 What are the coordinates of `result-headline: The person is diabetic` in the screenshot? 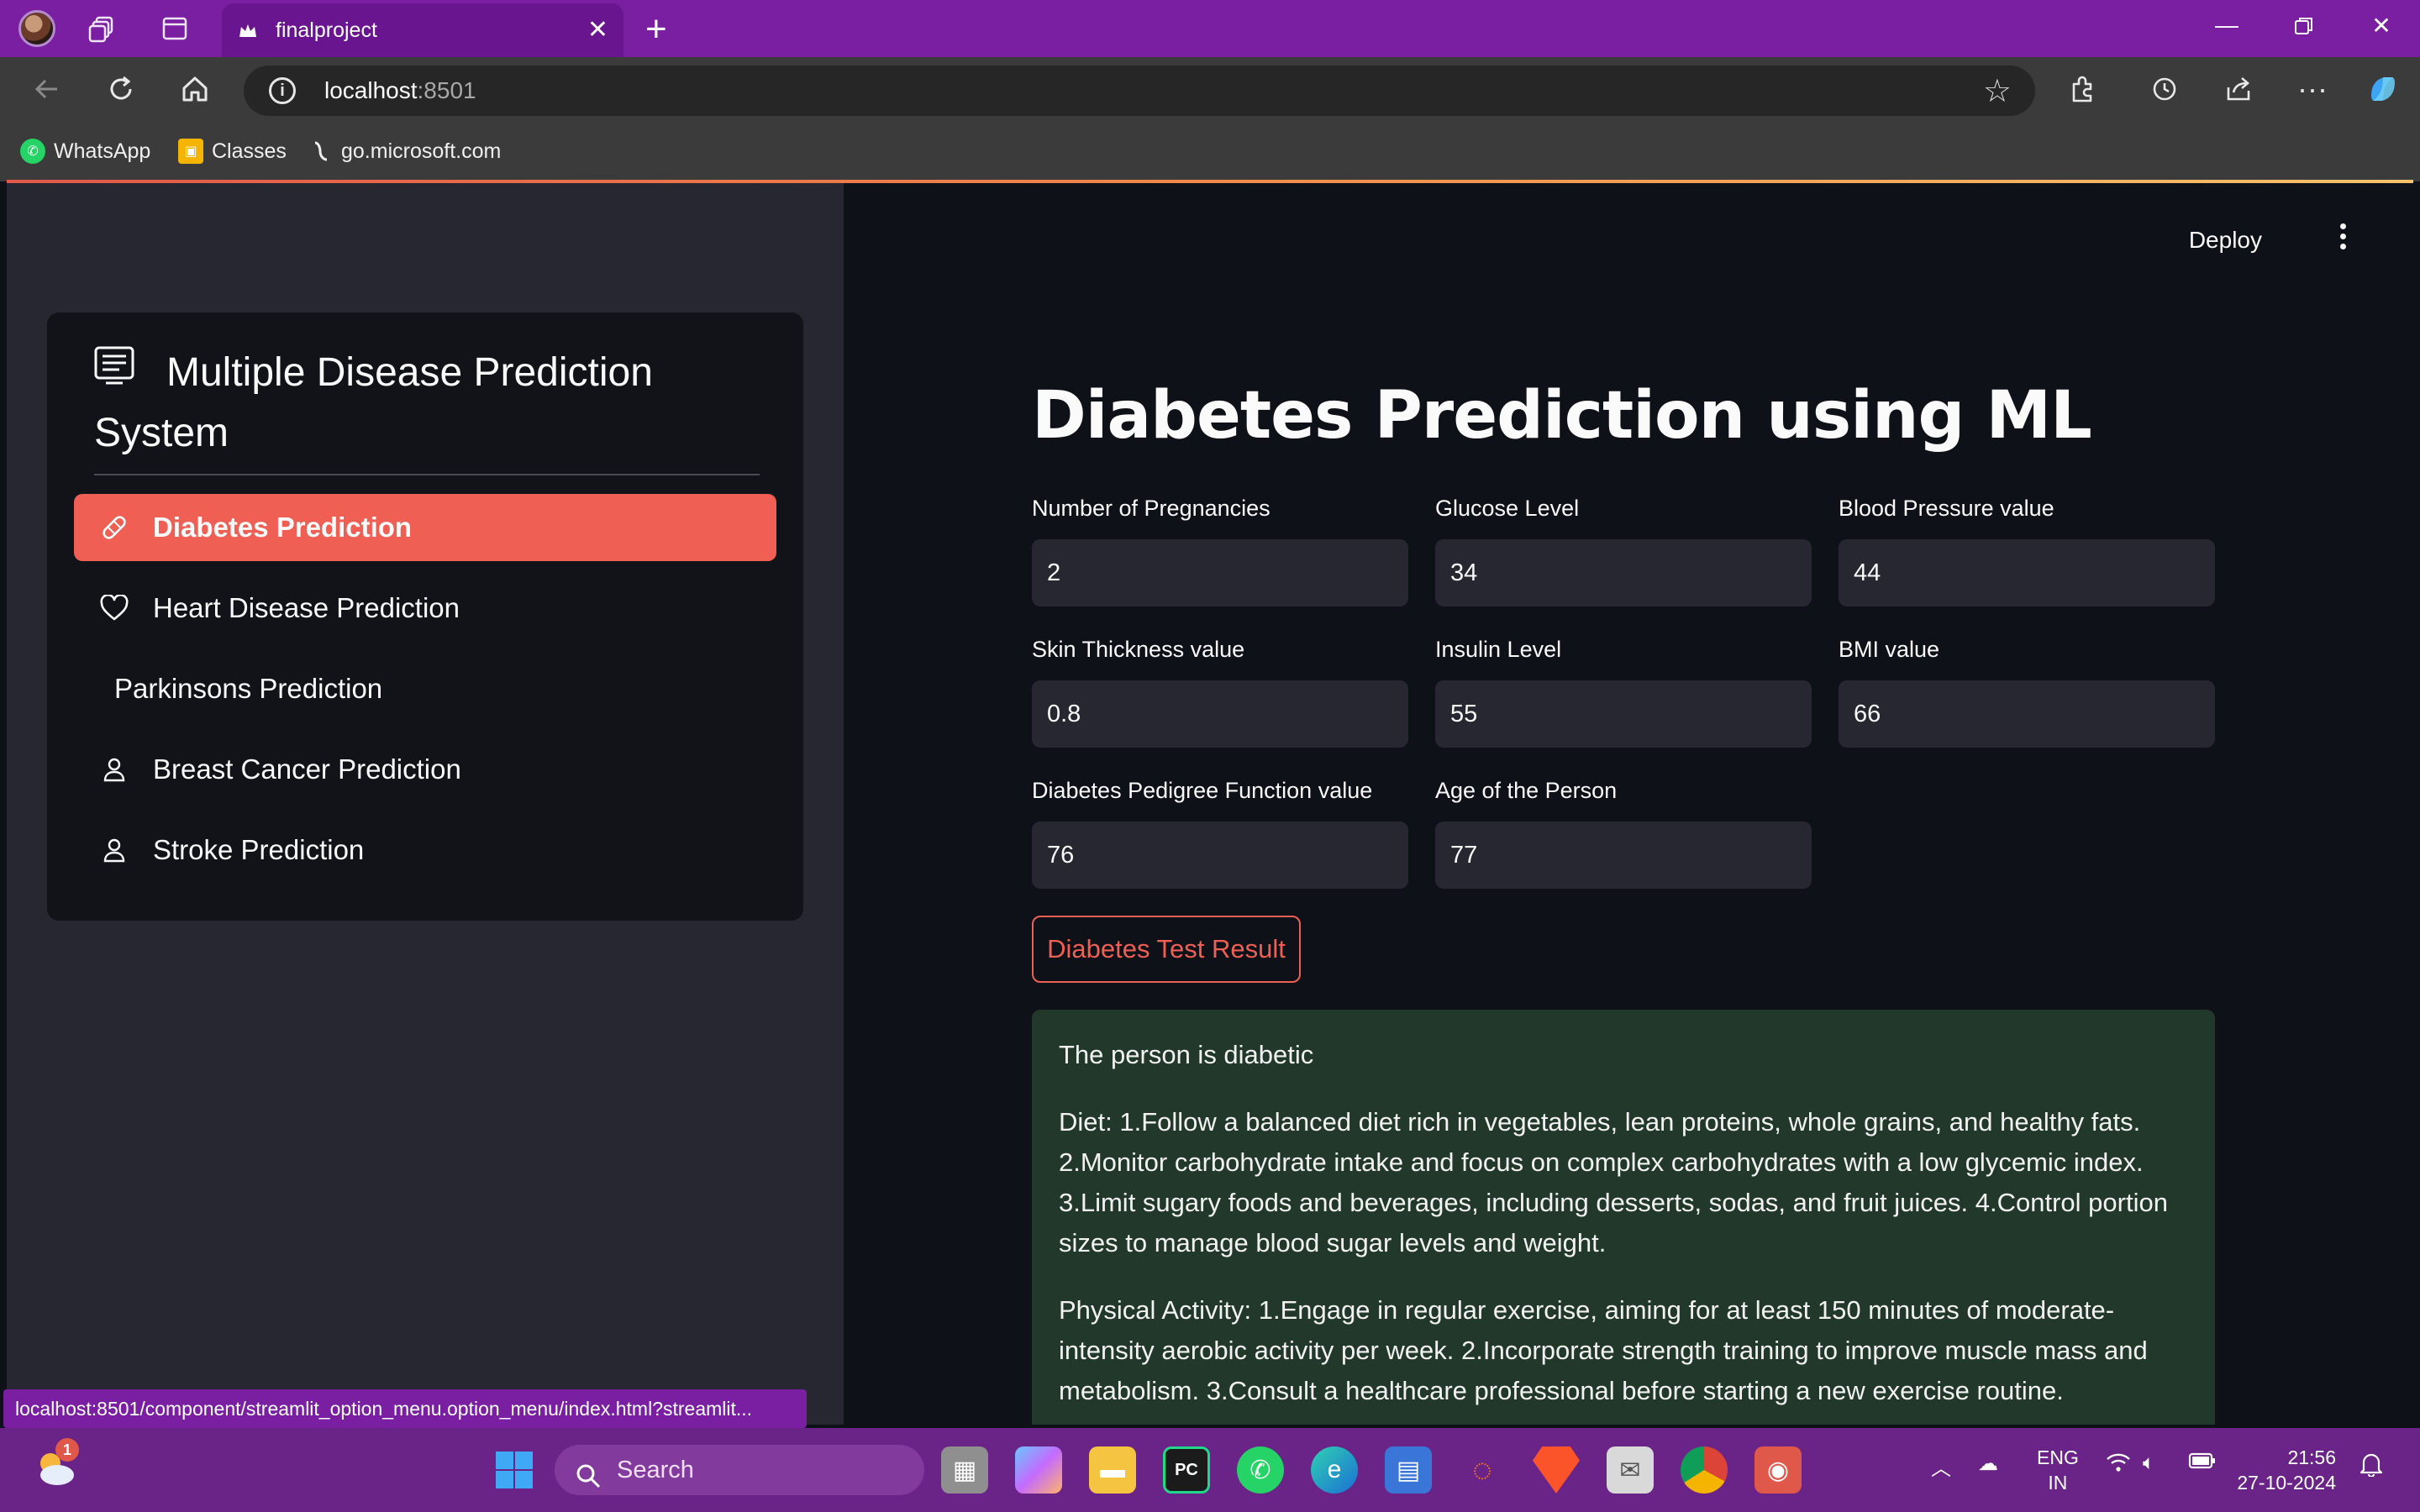 It's located at (1186, 1054).